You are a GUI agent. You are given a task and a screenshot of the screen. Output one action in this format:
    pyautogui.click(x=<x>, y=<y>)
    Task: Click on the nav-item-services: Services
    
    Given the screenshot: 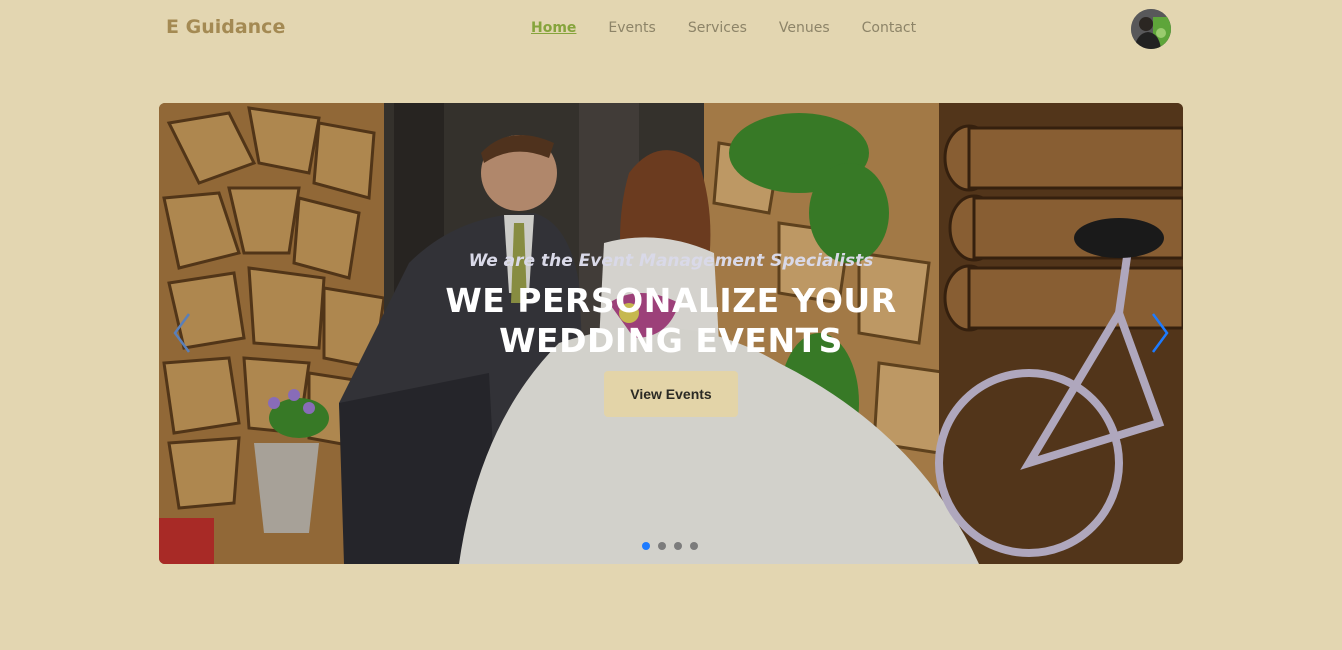 What is the action you would take?
    pyautogui.click(x=717, y=28)
    